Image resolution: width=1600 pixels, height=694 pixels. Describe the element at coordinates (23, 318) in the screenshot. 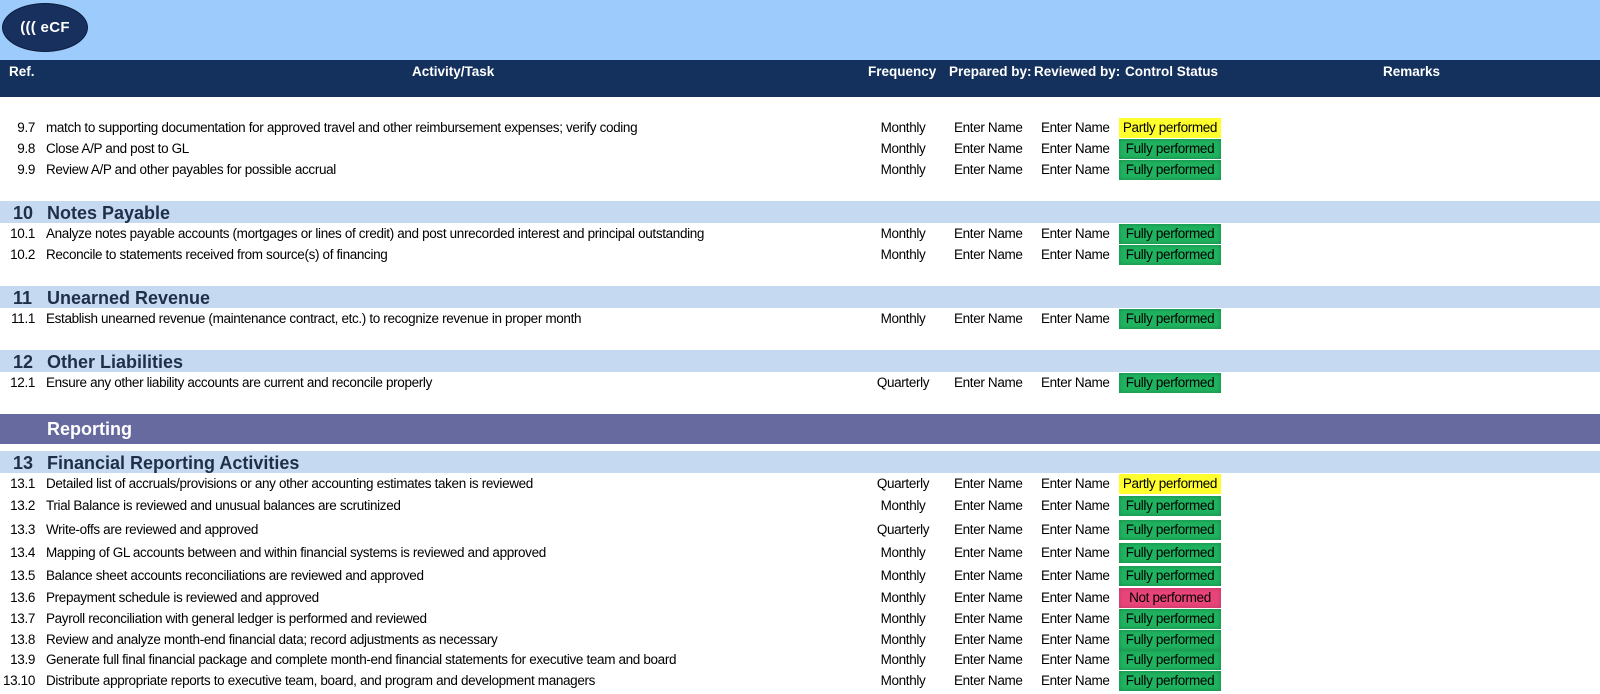

I see `ref-cell: 11.1` at that location.